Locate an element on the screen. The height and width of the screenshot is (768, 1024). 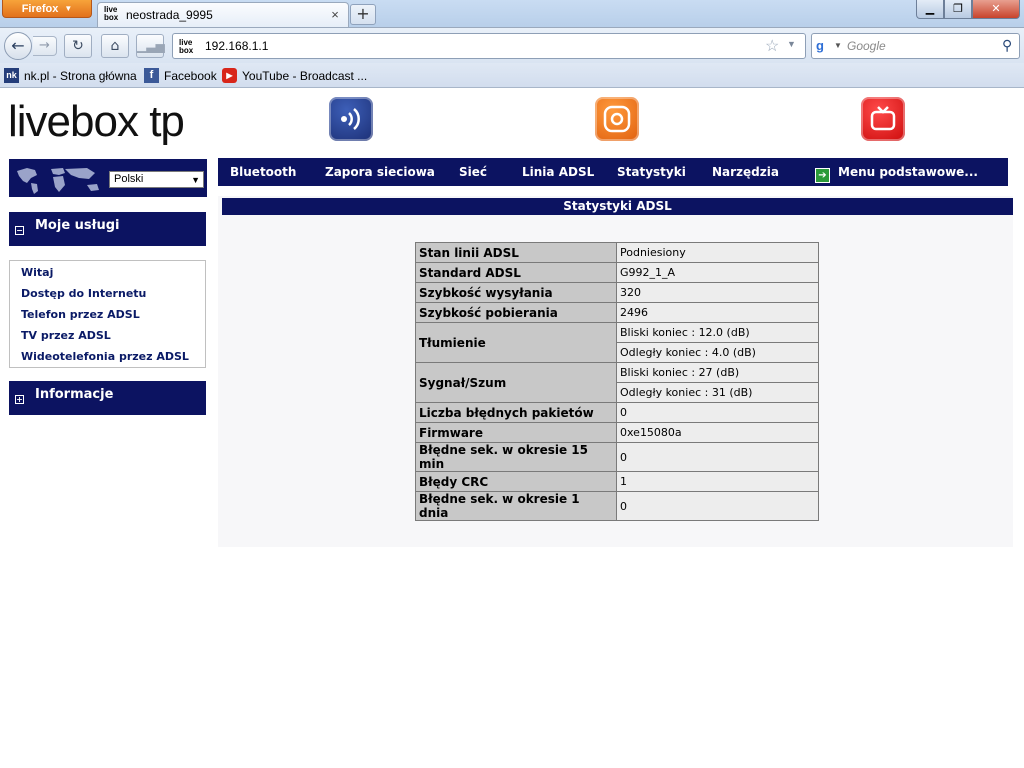
nav-tools: Narzędzia is located at coordinates (745, 172).